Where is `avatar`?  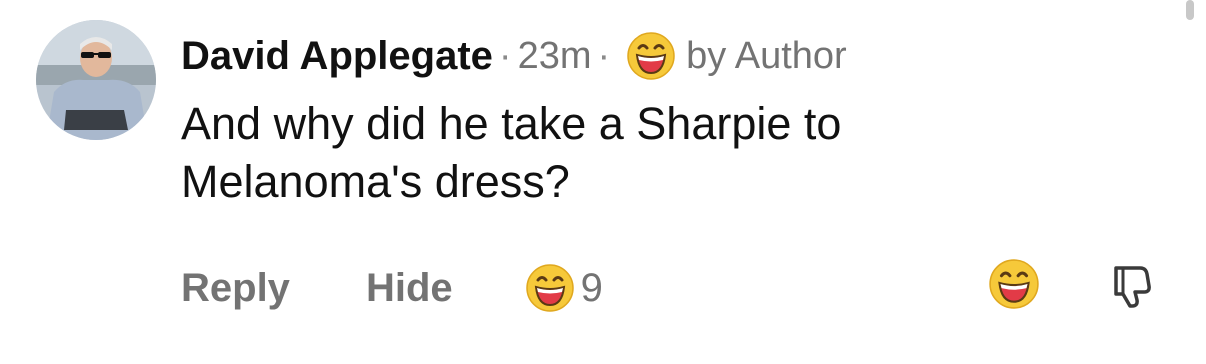
avatar is located at coordinates (96, 80).